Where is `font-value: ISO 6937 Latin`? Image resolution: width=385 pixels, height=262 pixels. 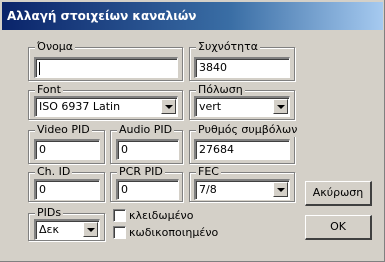
font-value: ISO 6937 Latin is located at coordinates (80, 106).